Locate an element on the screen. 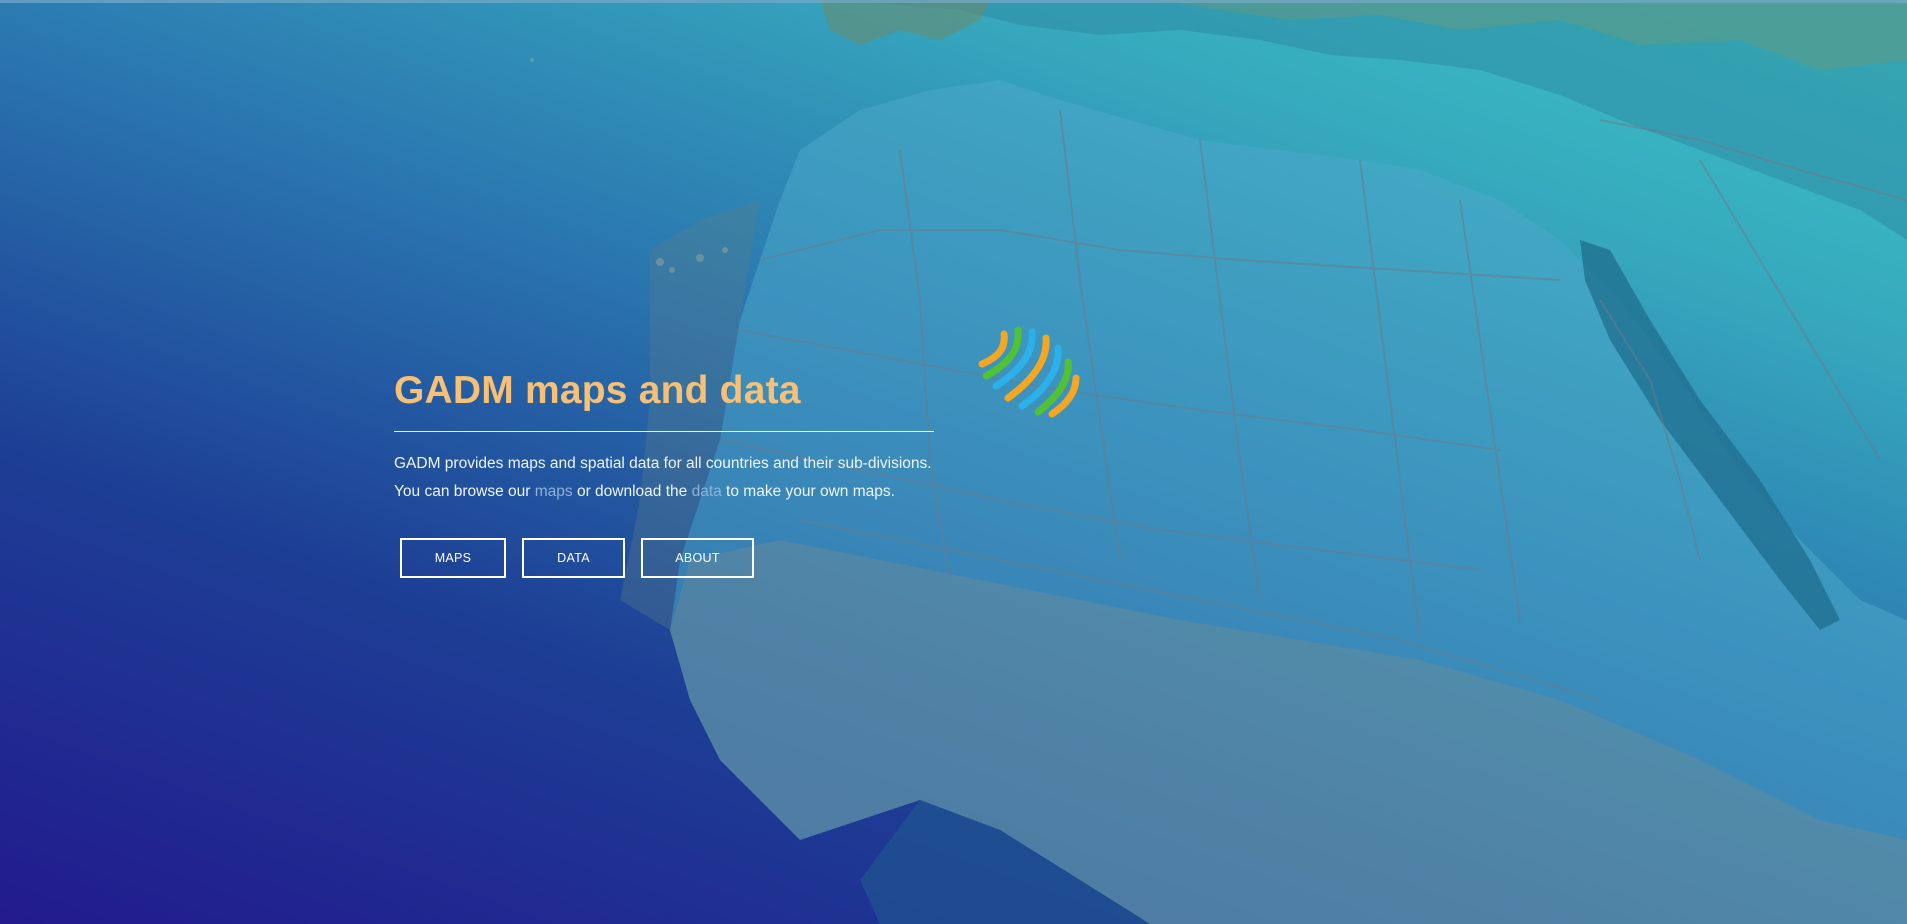 The height and width of the screenshot is (924, 1907). maps-button: MAPS is located at coordinates (453, 558).